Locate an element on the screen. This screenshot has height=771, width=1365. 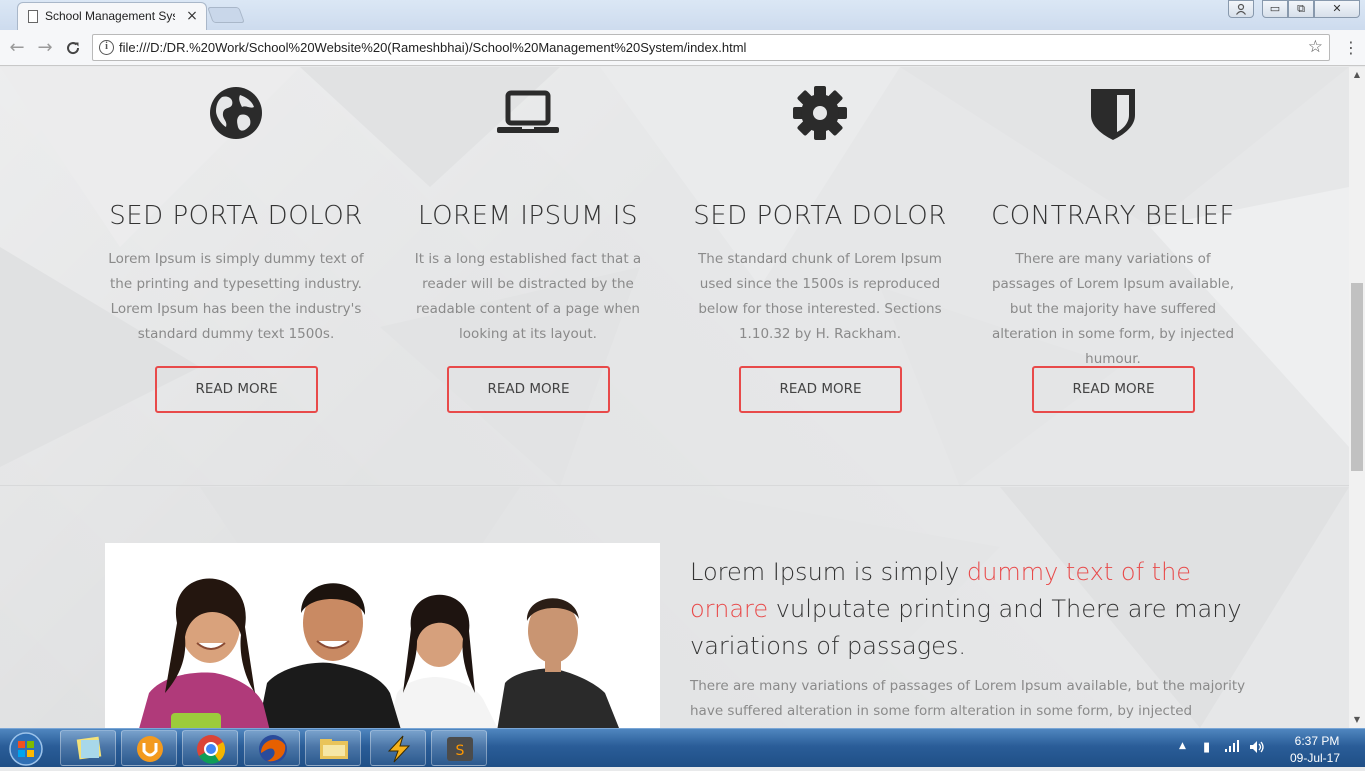
globe-icon is located at coordinates (236, 113).